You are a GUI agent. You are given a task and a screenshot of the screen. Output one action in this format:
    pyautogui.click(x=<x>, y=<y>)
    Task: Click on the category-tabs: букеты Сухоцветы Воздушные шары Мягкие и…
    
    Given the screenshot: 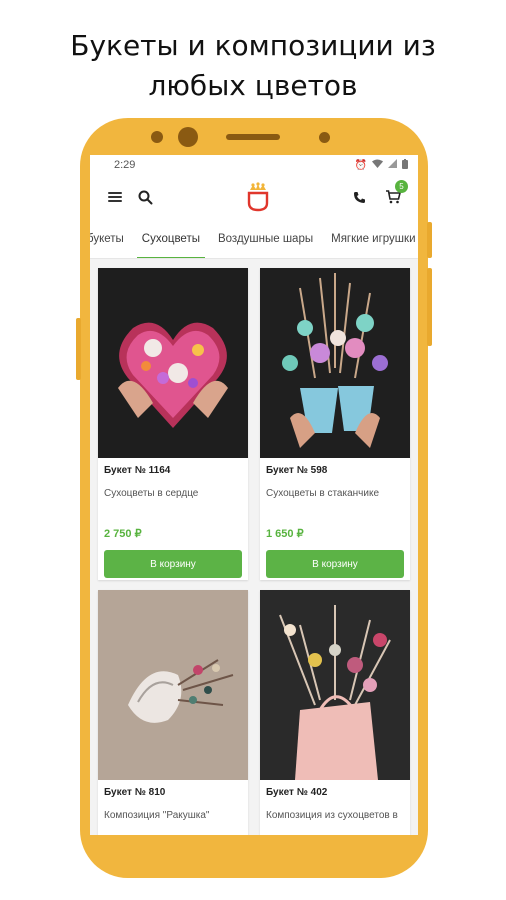 What is the action you would take?
    pyautogui.click(x=254, y=239)
    